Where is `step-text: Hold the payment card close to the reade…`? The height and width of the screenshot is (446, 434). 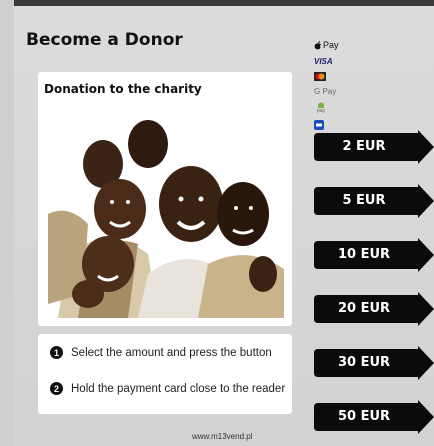 step-text: Hold the payment card close to the reade… is located at coordinates (178, 388).